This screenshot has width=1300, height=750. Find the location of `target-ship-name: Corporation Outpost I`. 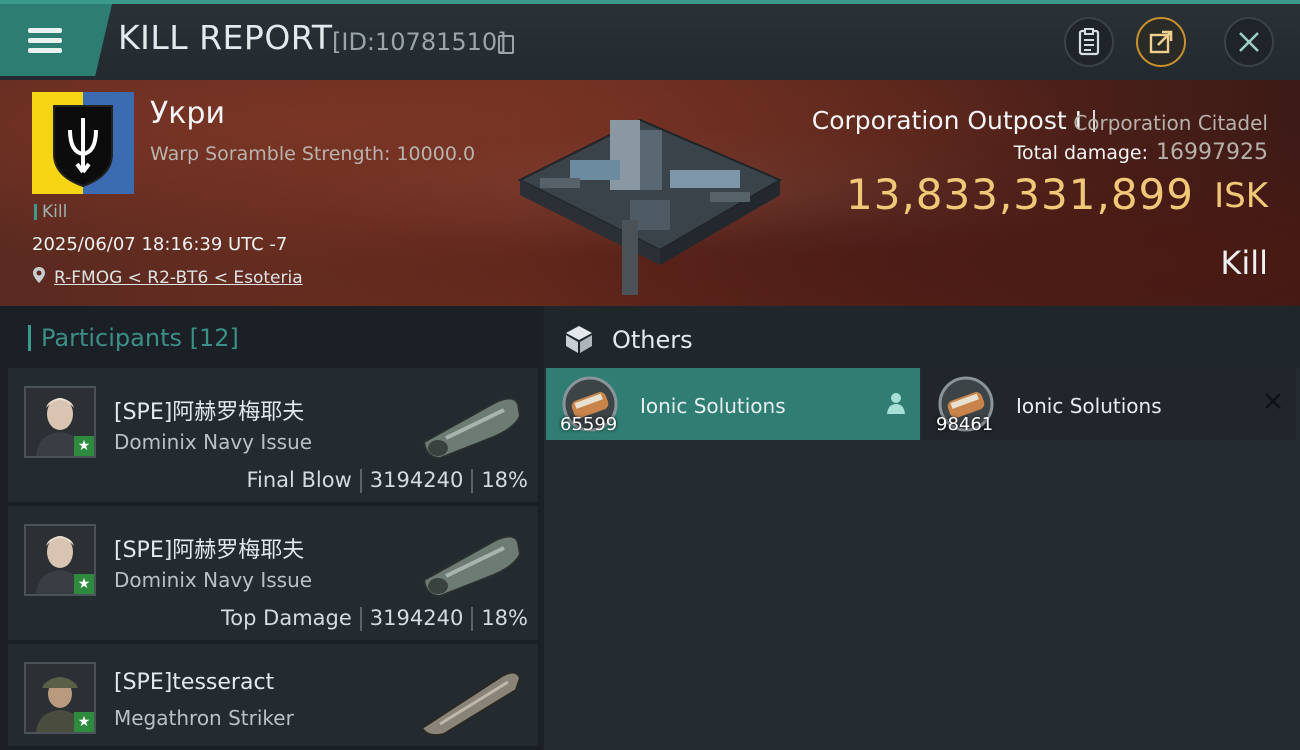

target-ship-name: Corporation Outpost I is located at coordinates (946, 120).